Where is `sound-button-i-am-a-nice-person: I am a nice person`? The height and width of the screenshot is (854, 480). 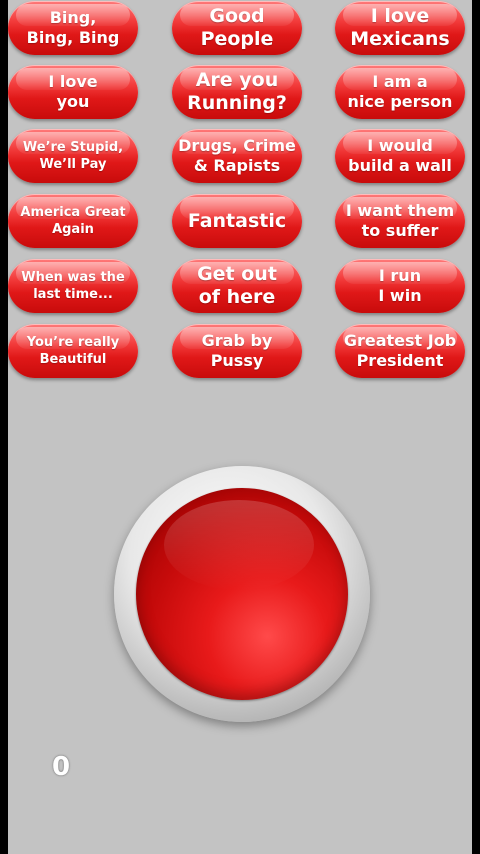
sound-button-i-am-a-nice-person: I am a nice person is located at coordinates (400, 92).